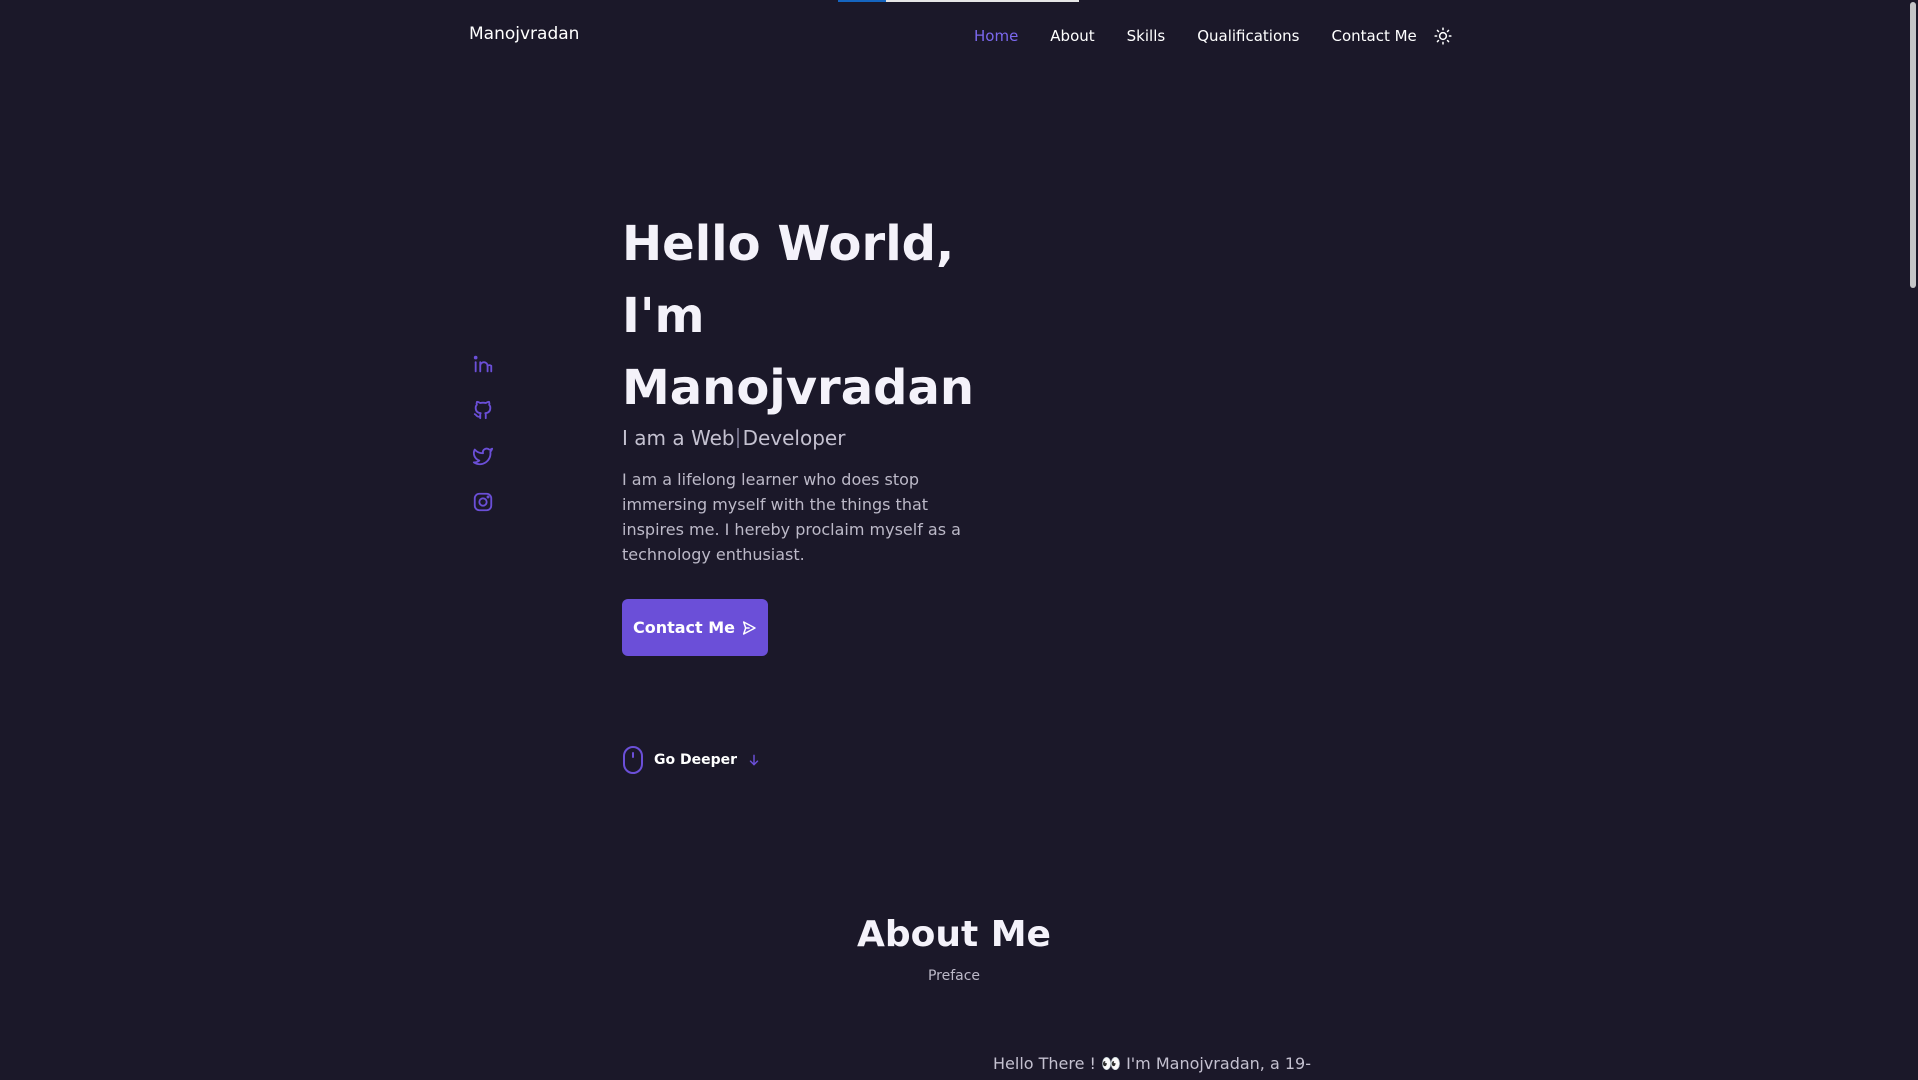 The image size is (1918, 1080). I want to click on linkedin-icon, so click(483, 364).